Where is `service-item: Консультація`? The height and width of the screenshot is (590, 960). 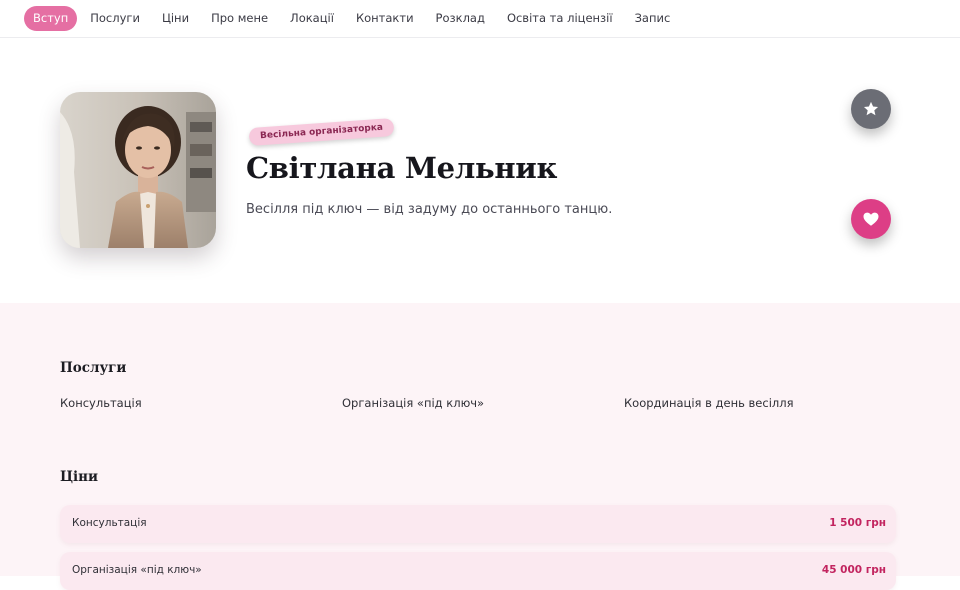 service-item: Консультація is located at coordinates (101, 403).